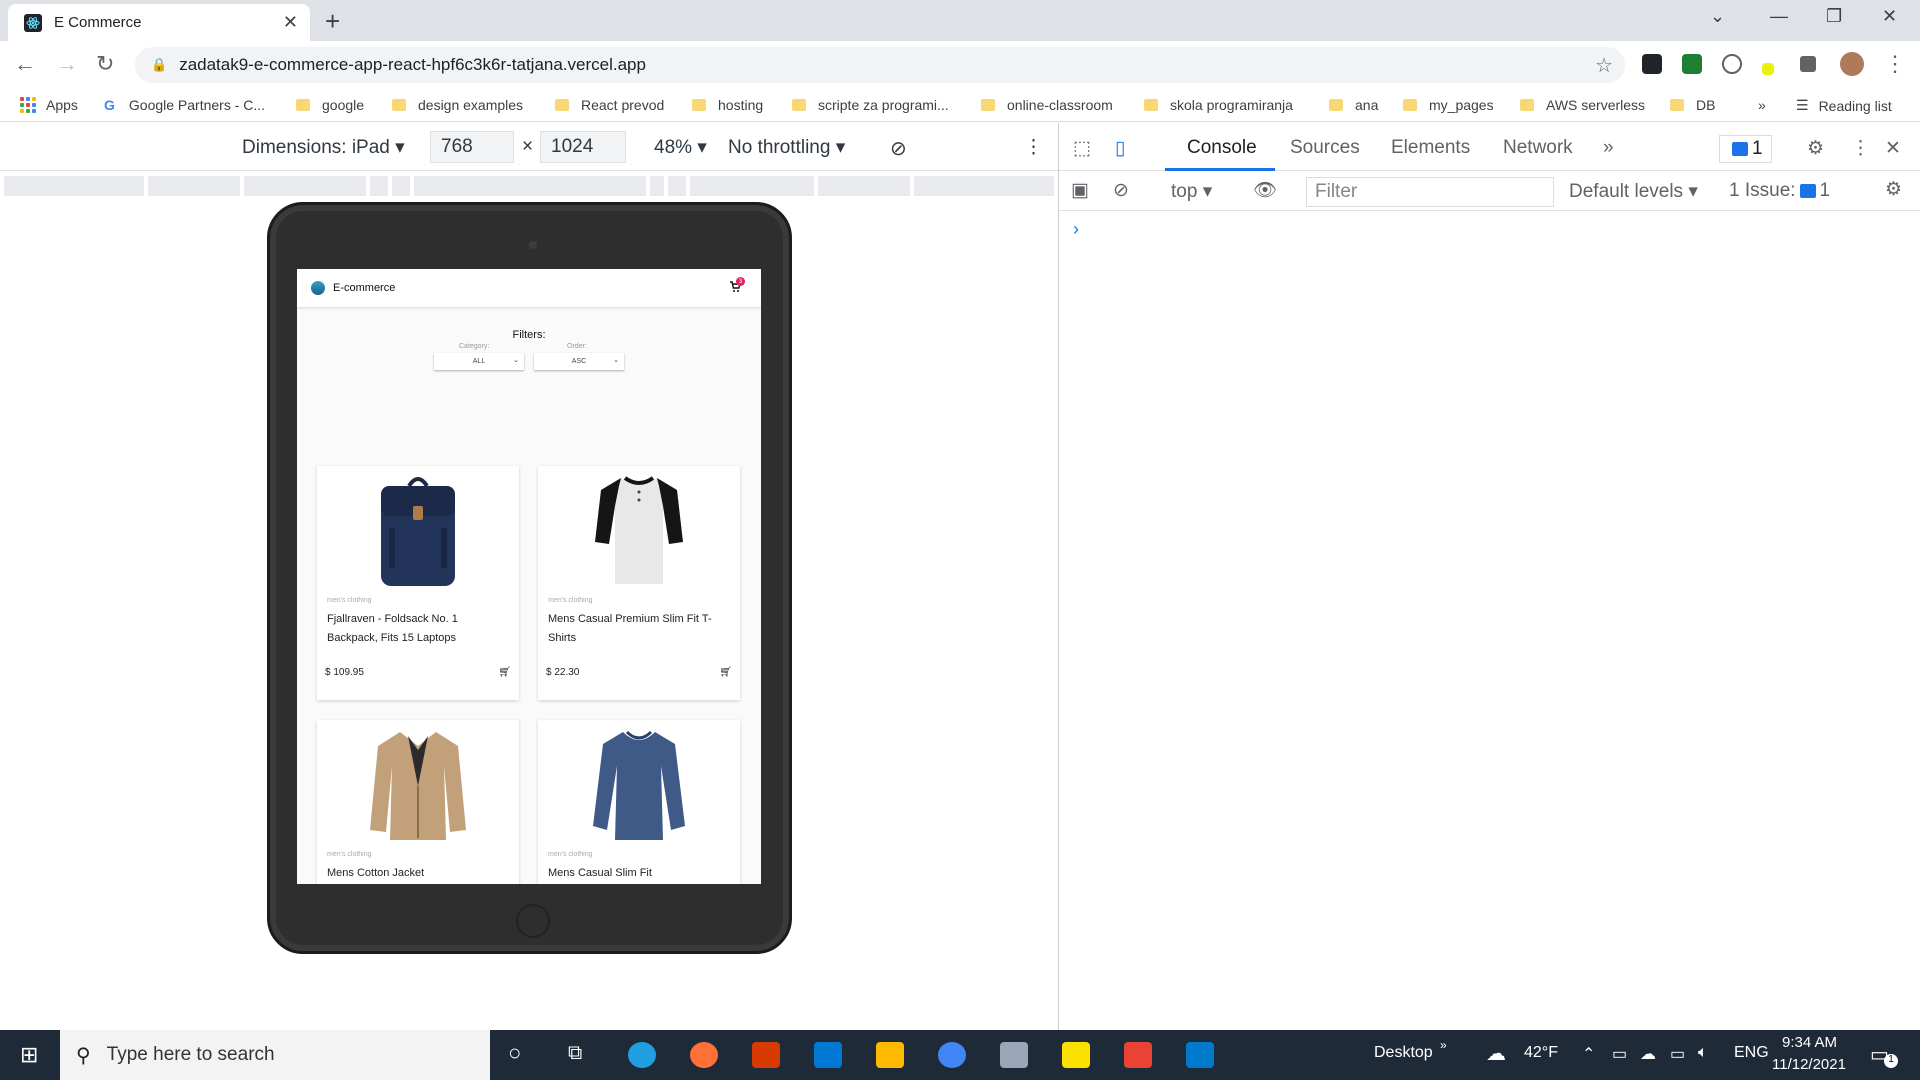  Describe the element at coordinates (609, 105) in the screenshot. I see `bookmark-folder: React prevod` at that location.